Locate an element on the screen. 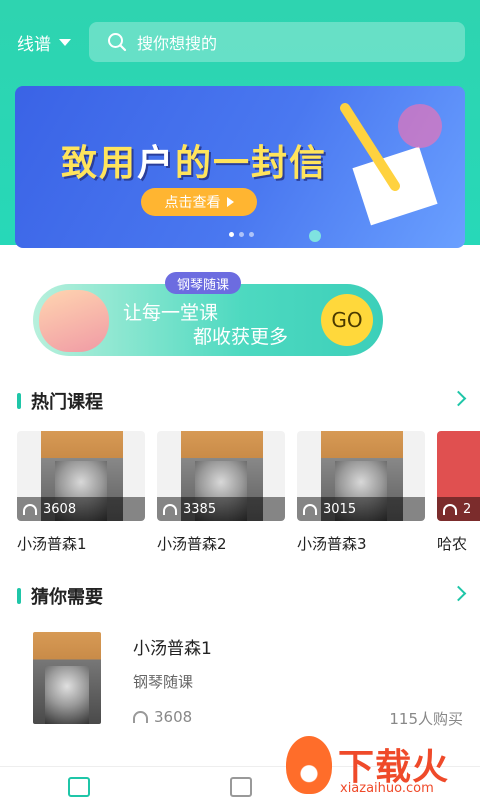  course-card: 3015 小汤普森3 is located at coordinates (361, 492).